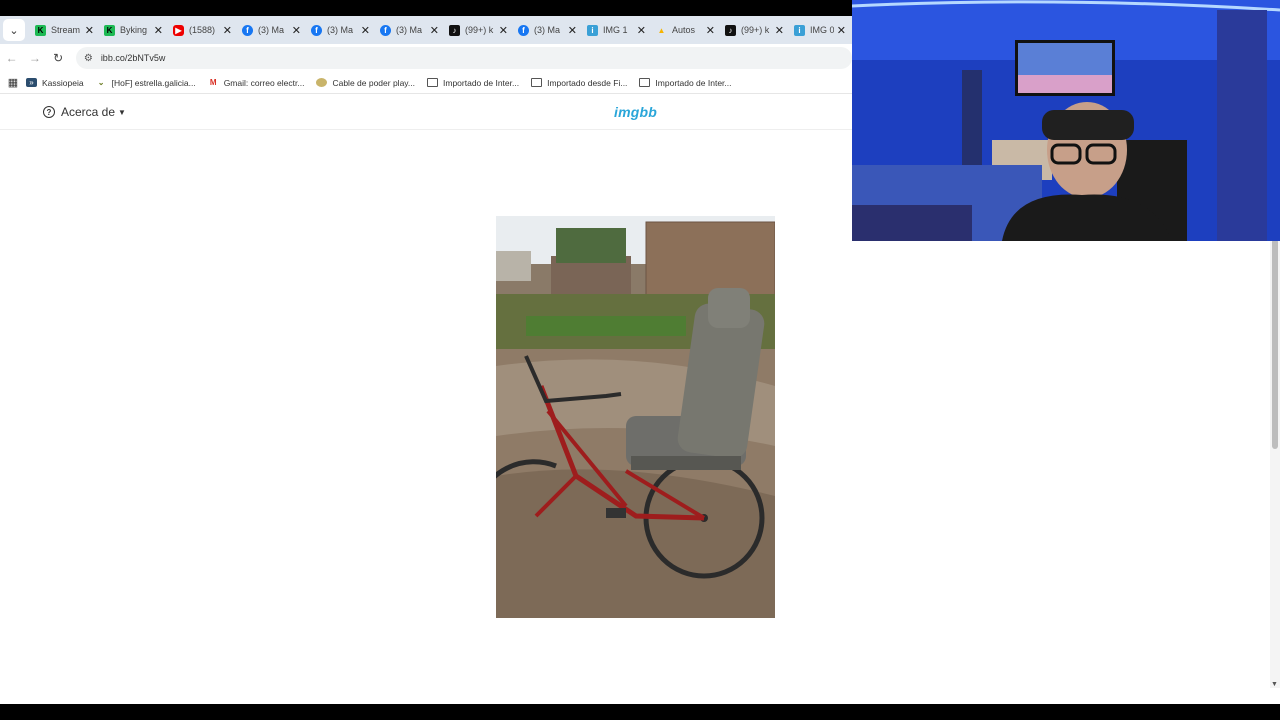  Describe the element at coordinates (13, 82) in the screenshot. I see `apps-grid-icon: ▦` at that location.